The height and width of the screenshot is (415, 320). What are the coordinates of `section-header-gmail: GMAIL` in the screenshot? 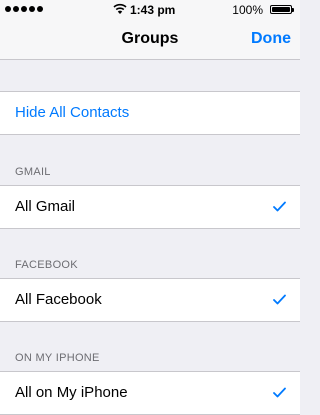 It's located at (33, 172).